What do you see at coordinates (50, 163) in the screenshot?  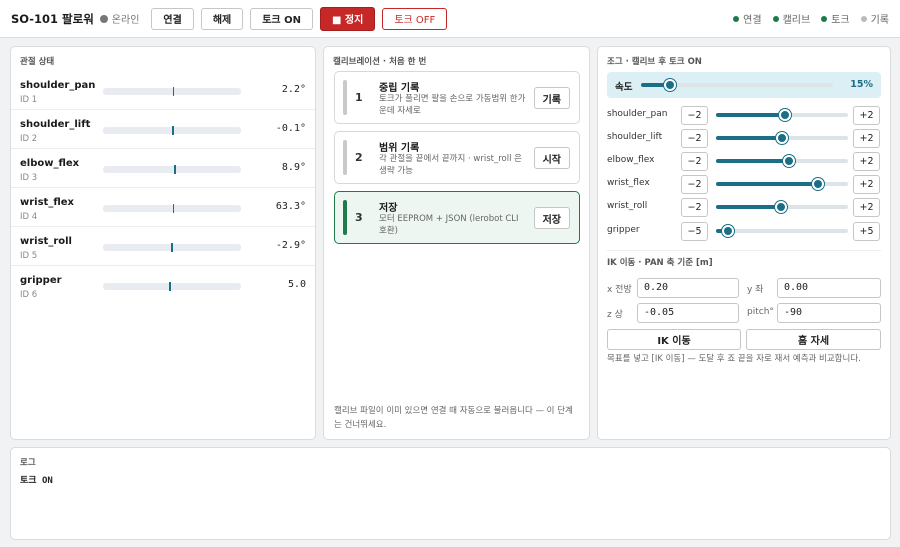 I see `joint-name: elbow_flex` at bounding box center [50, 163].